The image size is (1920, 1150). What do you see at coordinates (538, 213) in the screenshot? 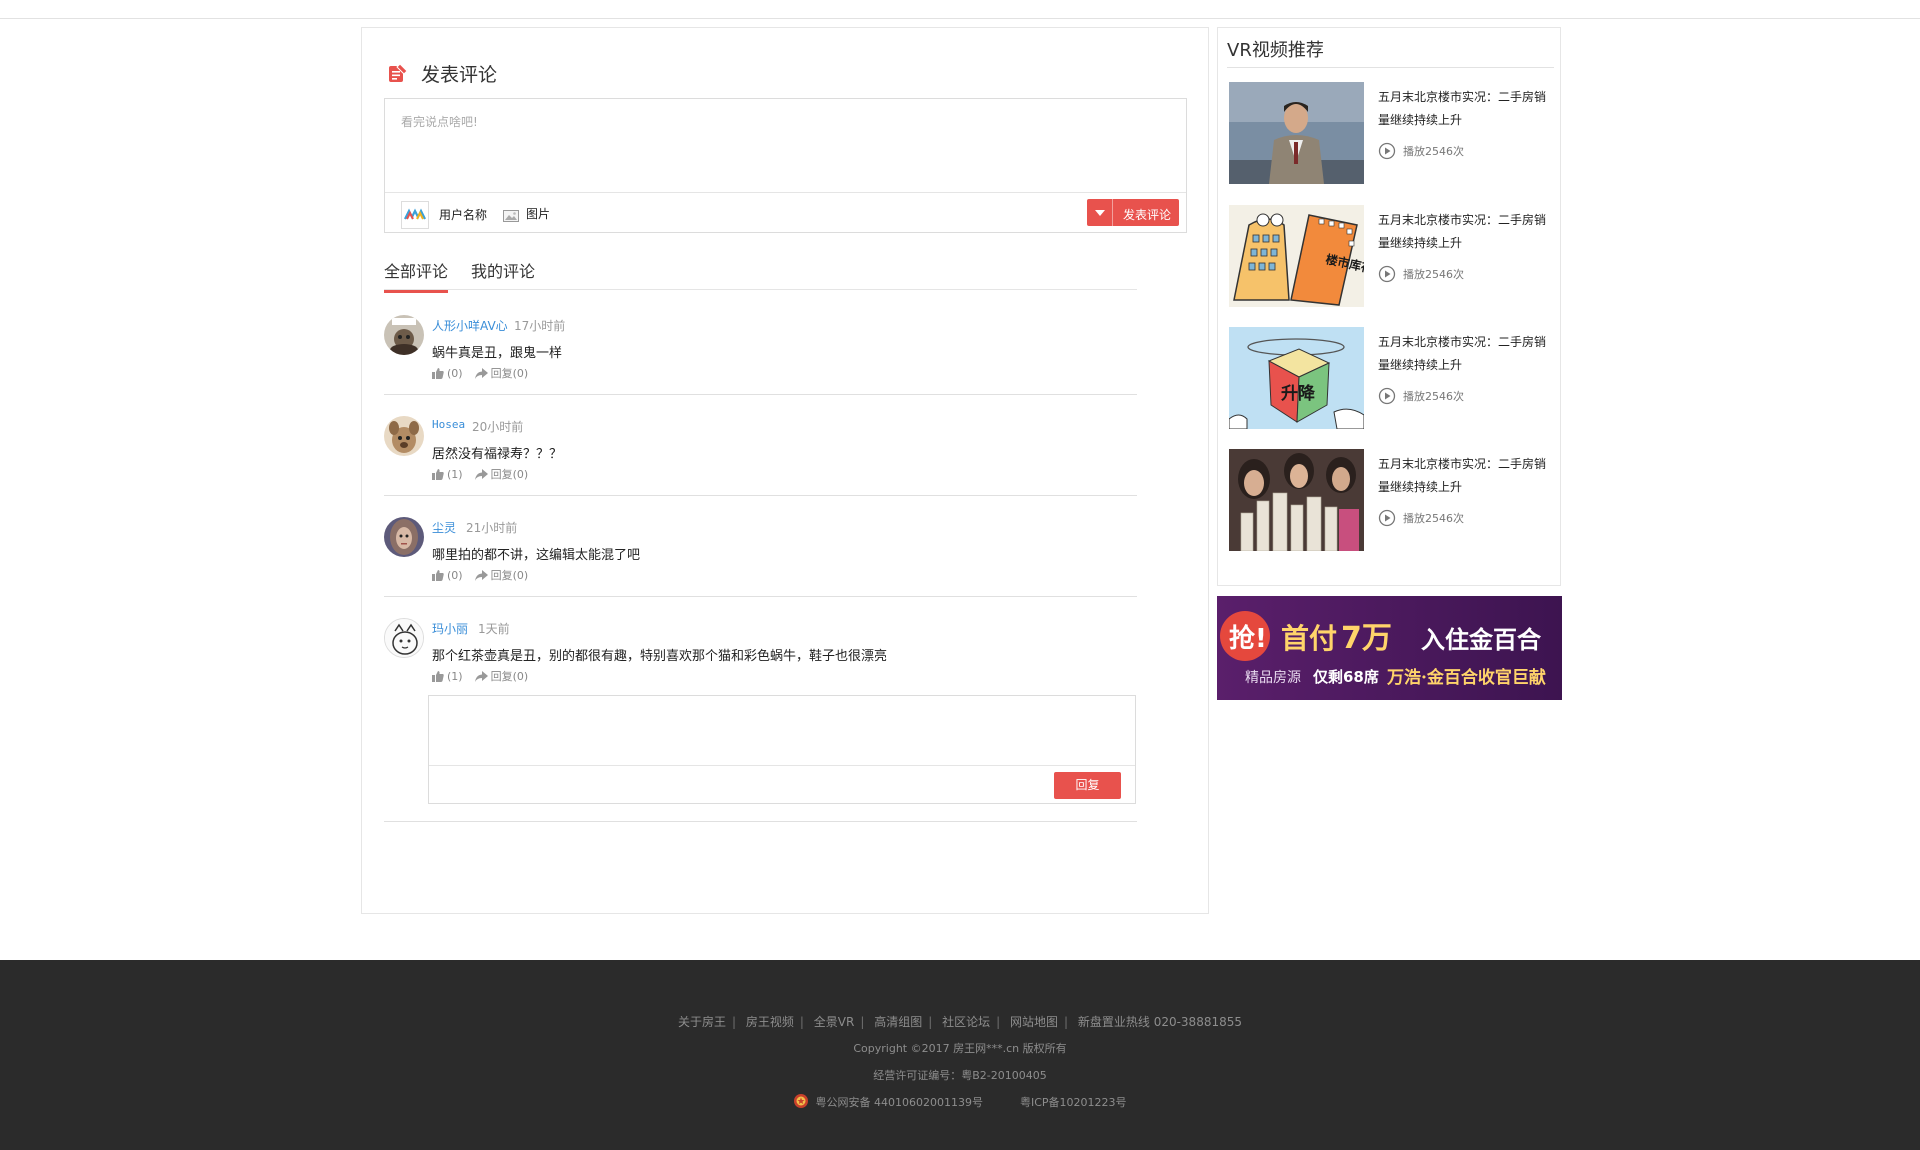
I see `picture-button: 图片` at bounding box center [538, 213].